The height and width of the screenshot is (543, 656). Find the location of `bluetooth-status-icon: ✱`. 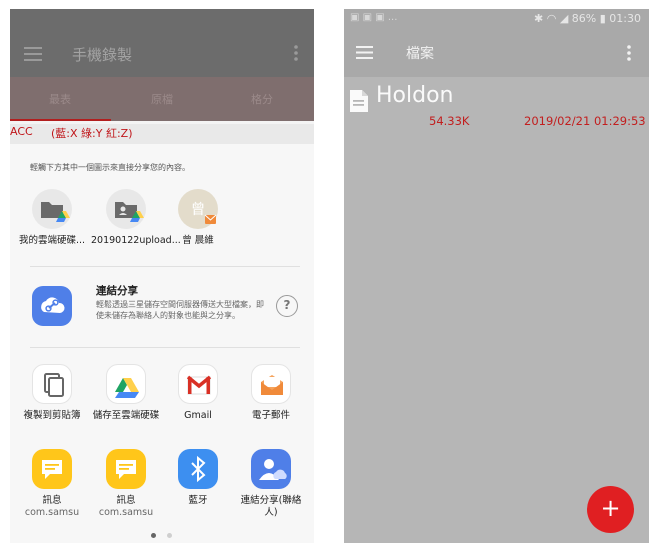

bluetooth-status-icon: ✱ is located at coordinates (538, 18).